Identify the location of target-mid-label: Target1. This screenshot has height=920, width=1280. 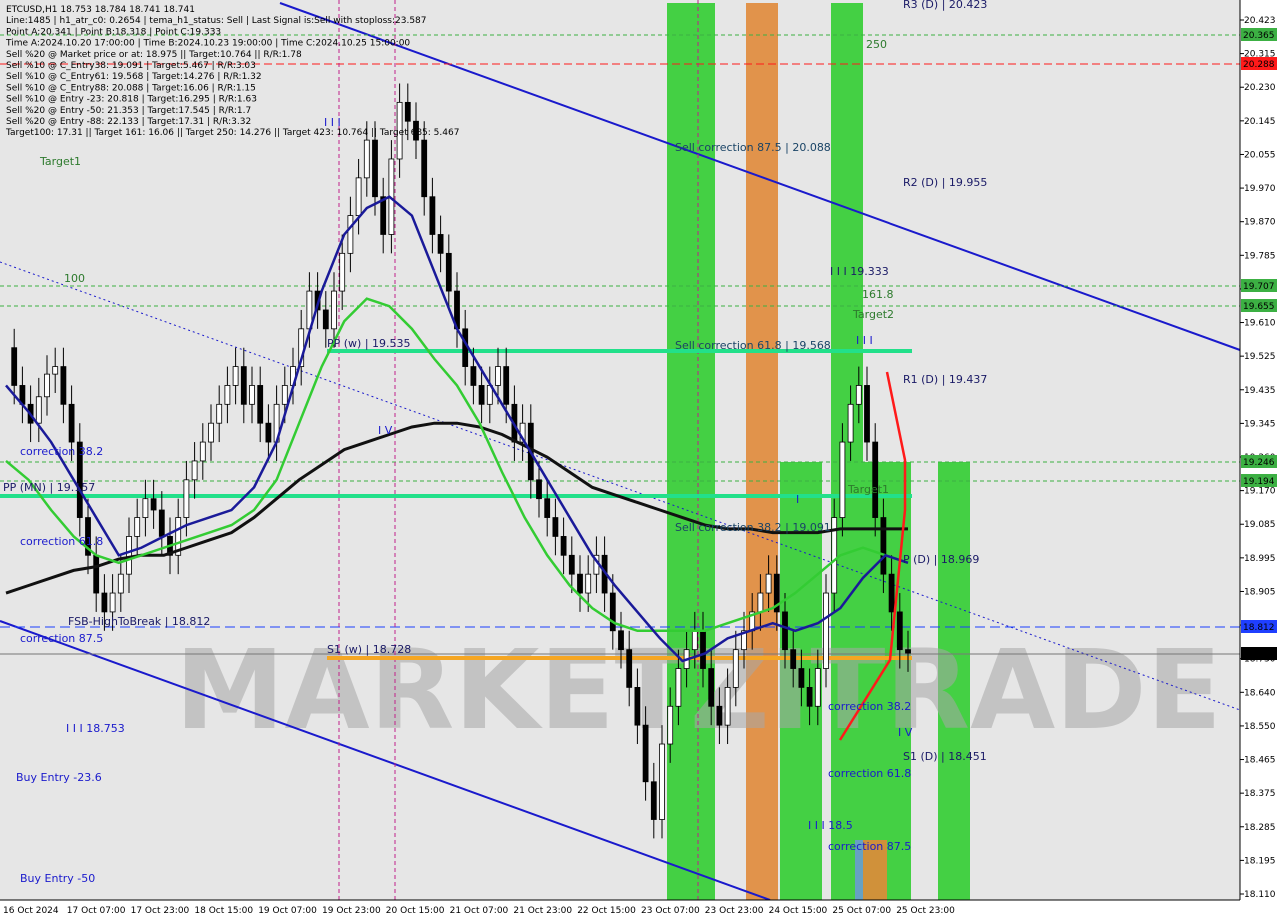
(868, 489).